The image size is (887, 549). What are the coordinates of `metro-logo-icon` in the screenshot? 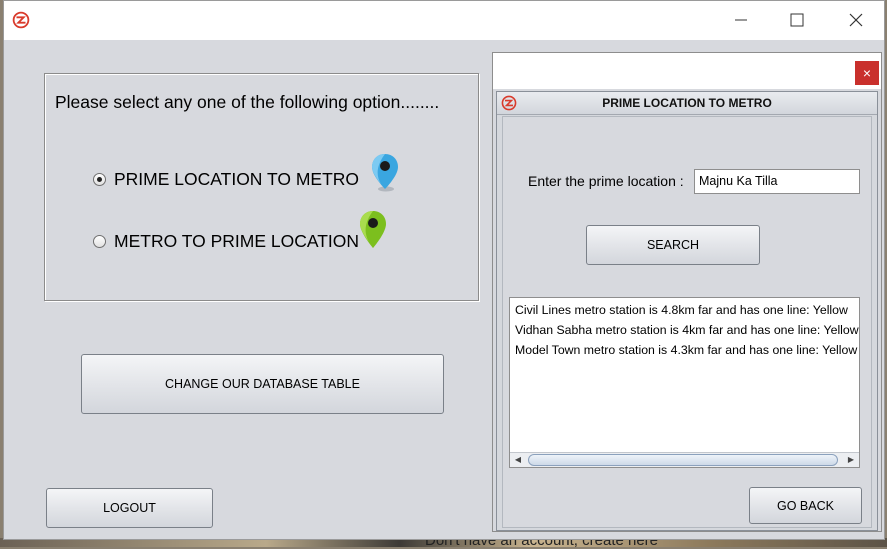 It's located at (21, 20).